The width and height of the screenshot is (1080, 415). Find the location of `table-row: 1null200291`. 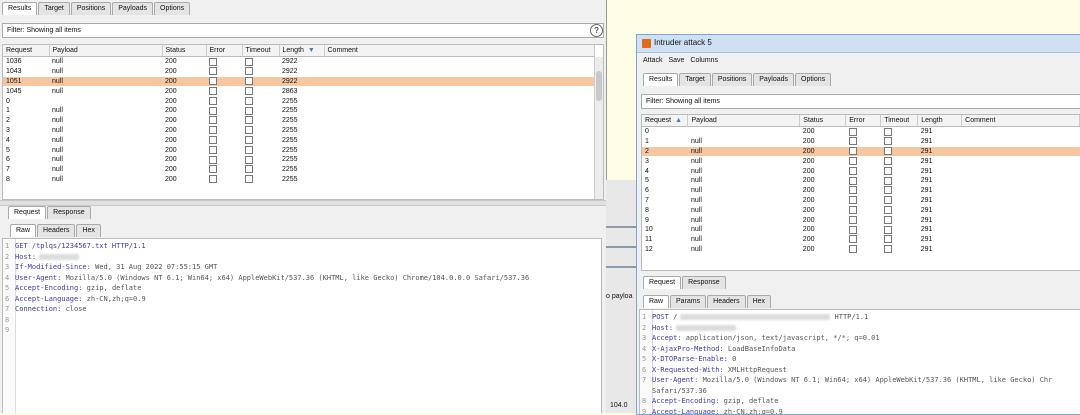

table-row: 1null200291 is located at coordinates (861, 142).